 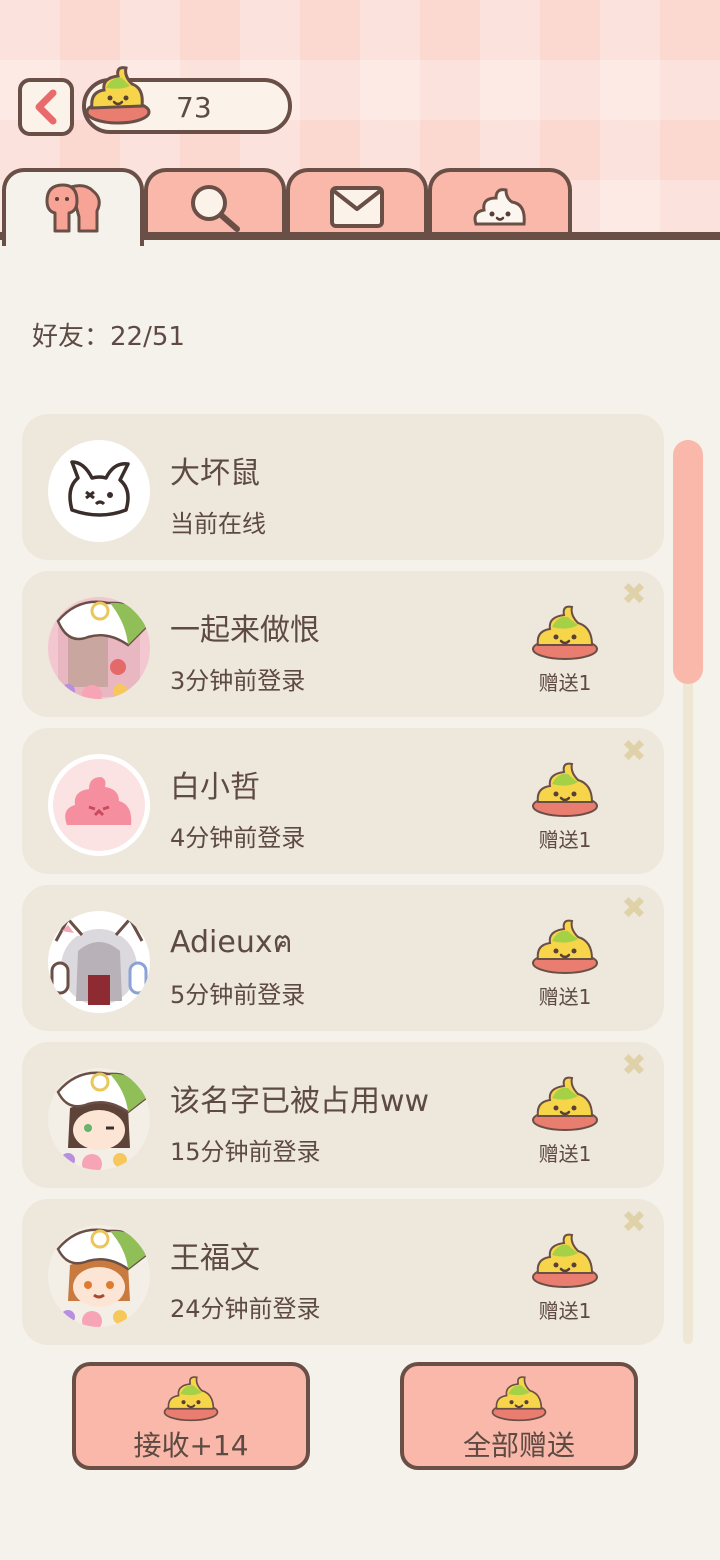 I want to click on mail-icon, so click(x=357, y=207).